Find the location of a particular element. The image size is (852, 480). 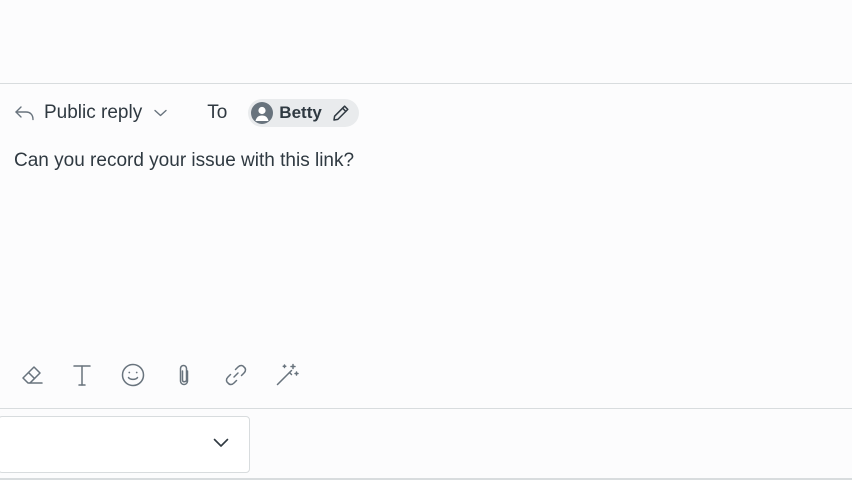

composer-footer is located at coordinates (426, 444).